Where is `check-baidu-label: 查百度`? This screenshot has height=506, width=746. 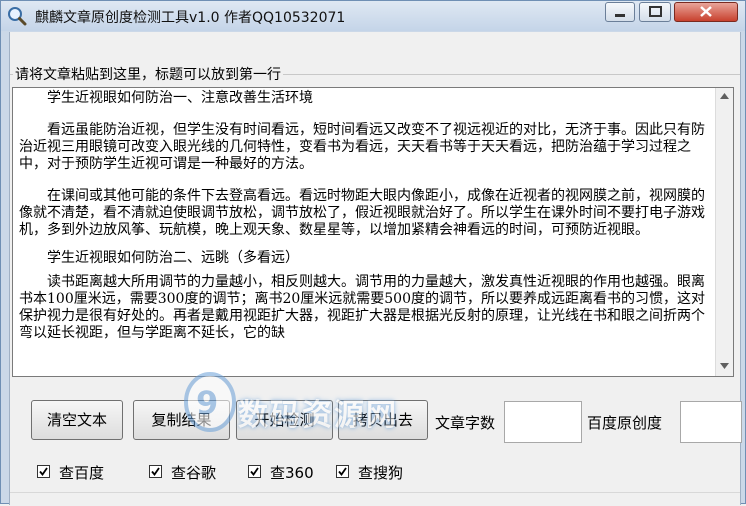
check-baidu-label: 查百度 is located at coordinates (82, 473).